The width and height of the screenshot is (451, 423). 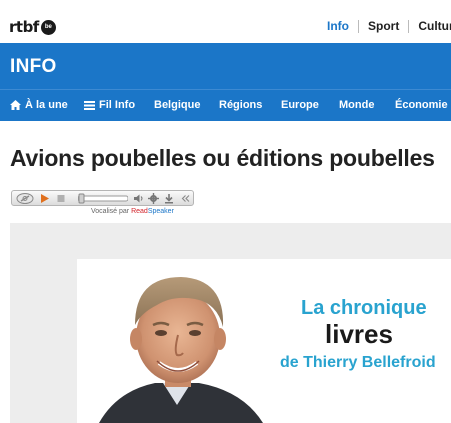 I want to click on readspeaker-credit: Vocalisé par ReadSpeaker, so click(x=132, y=211).